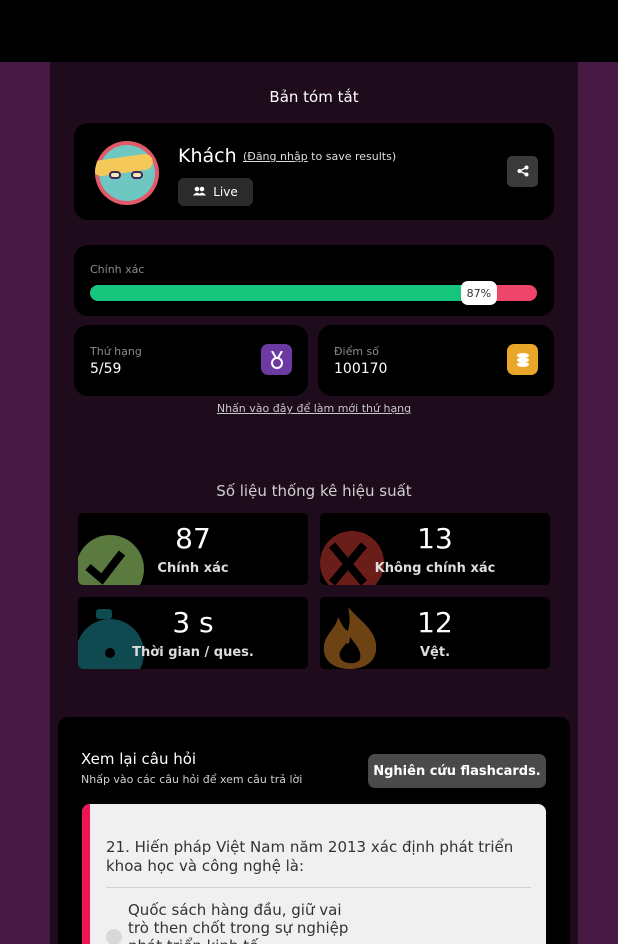  Describe the element at coordinates (314, 408) in the screenshot. I see `refresh-rank-link: Nhấn vào đây để làm mới thứ hạng` at that location.